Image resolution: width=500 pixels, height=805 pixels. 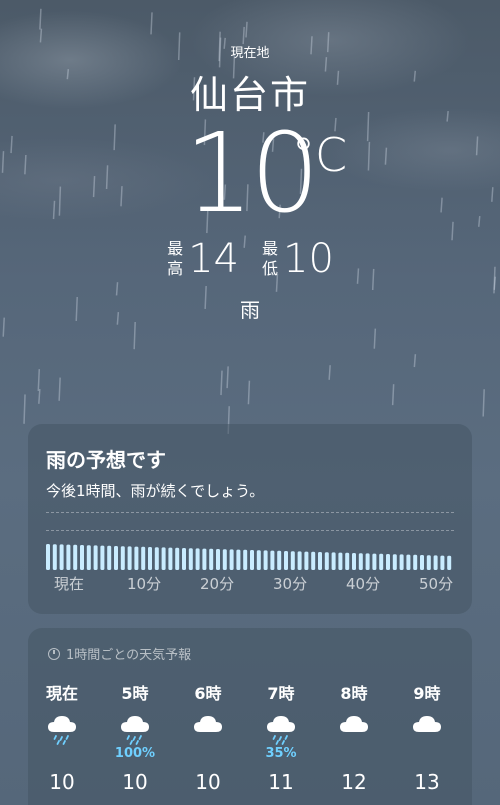 I want to click on rain-intensity-chart, so click(x=249, y=557).